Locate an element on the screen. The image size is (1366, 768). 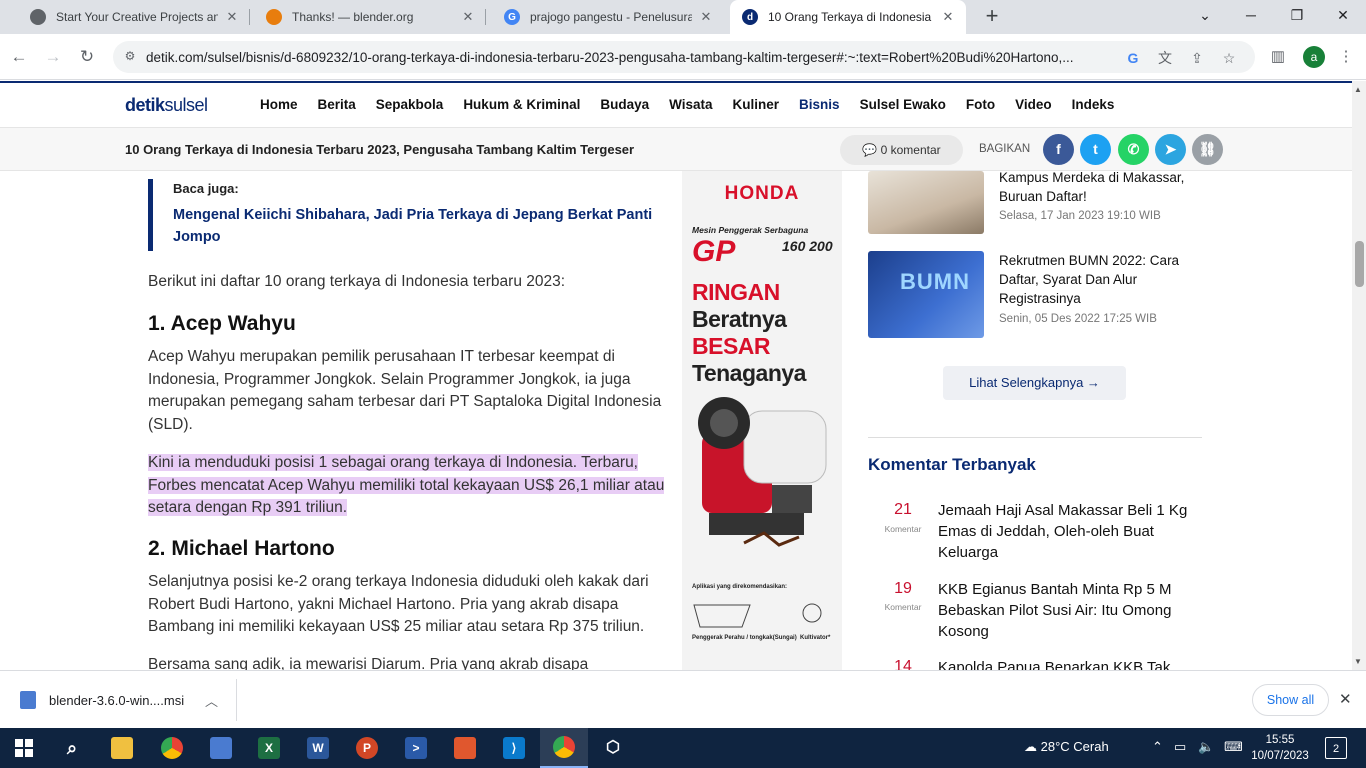
scroll-down-icon: ▼ is located at coordinates (1358, 661).